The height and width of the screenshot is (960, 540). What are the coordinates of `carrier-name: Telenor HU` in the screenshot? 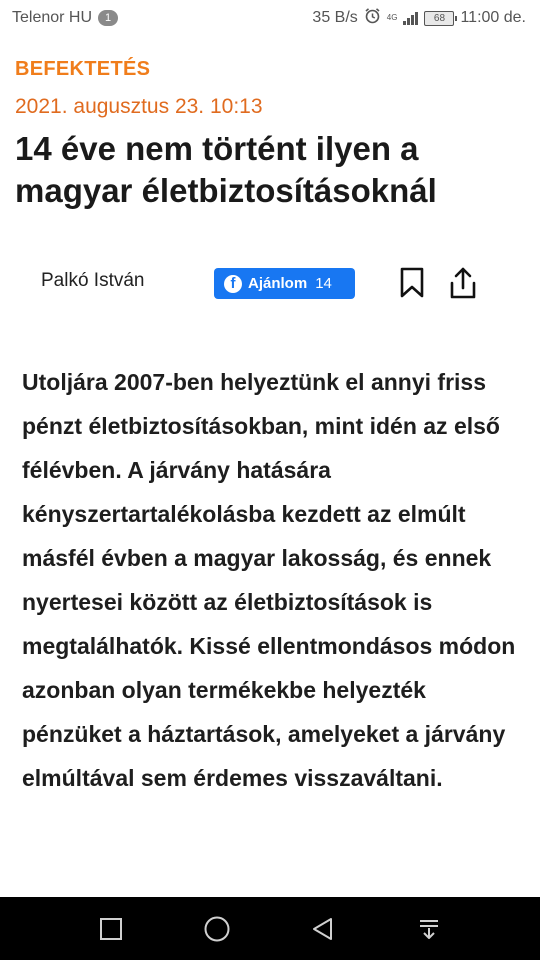 It's located at (52, 17).